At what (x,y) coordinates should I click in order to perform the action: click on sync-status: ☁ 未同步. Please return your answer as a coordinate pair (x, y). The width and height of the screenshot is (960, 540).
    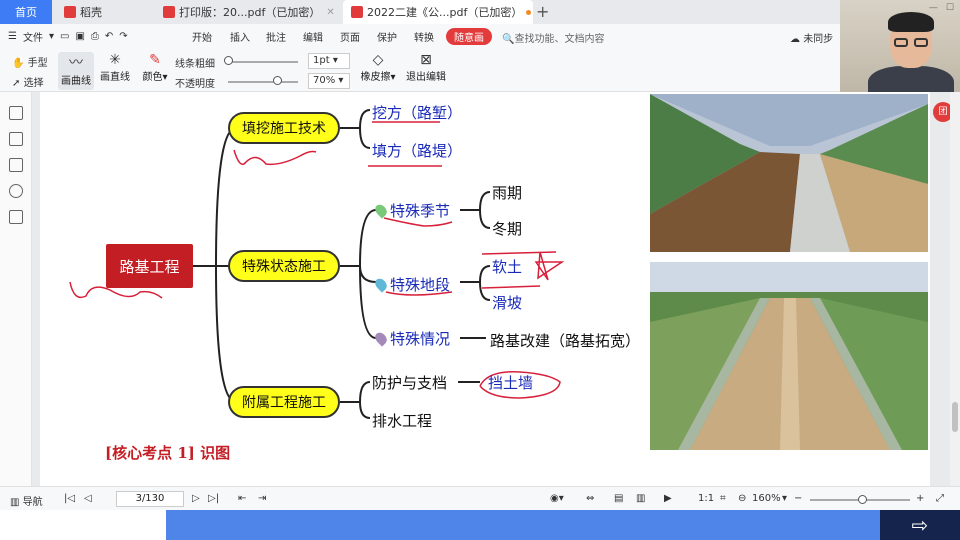
    Looking at the image, I should click on (811, 37).